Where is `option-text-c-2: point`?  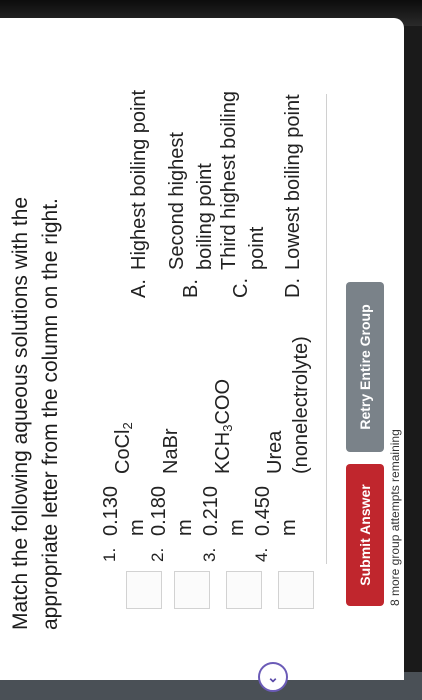
option-text-c-2: point is located at coordinates (257, 248).